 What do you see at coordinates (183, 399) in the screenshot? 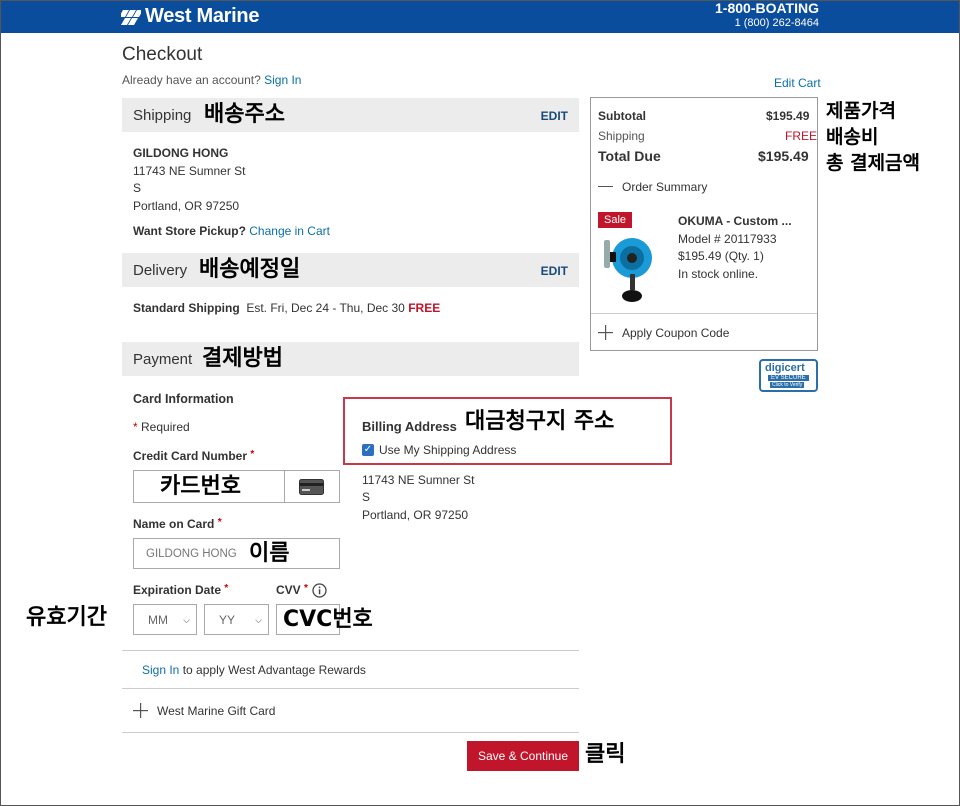
I see `card-info-heading: Card Information` at bounding box center [183, 399].